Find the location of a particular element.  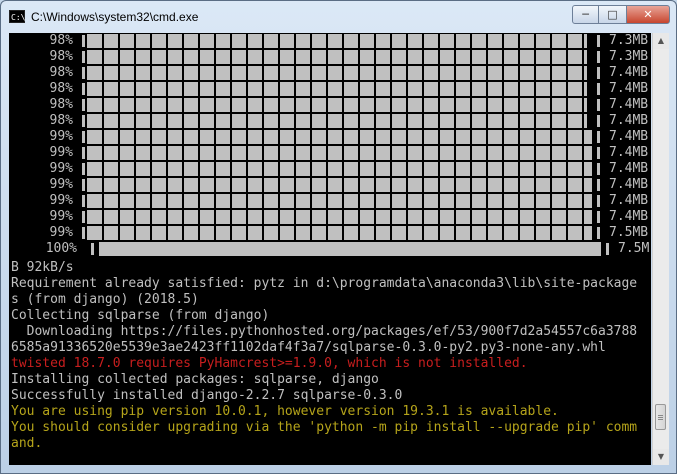

maximize-button: □ is located at coordinates (612, 14).